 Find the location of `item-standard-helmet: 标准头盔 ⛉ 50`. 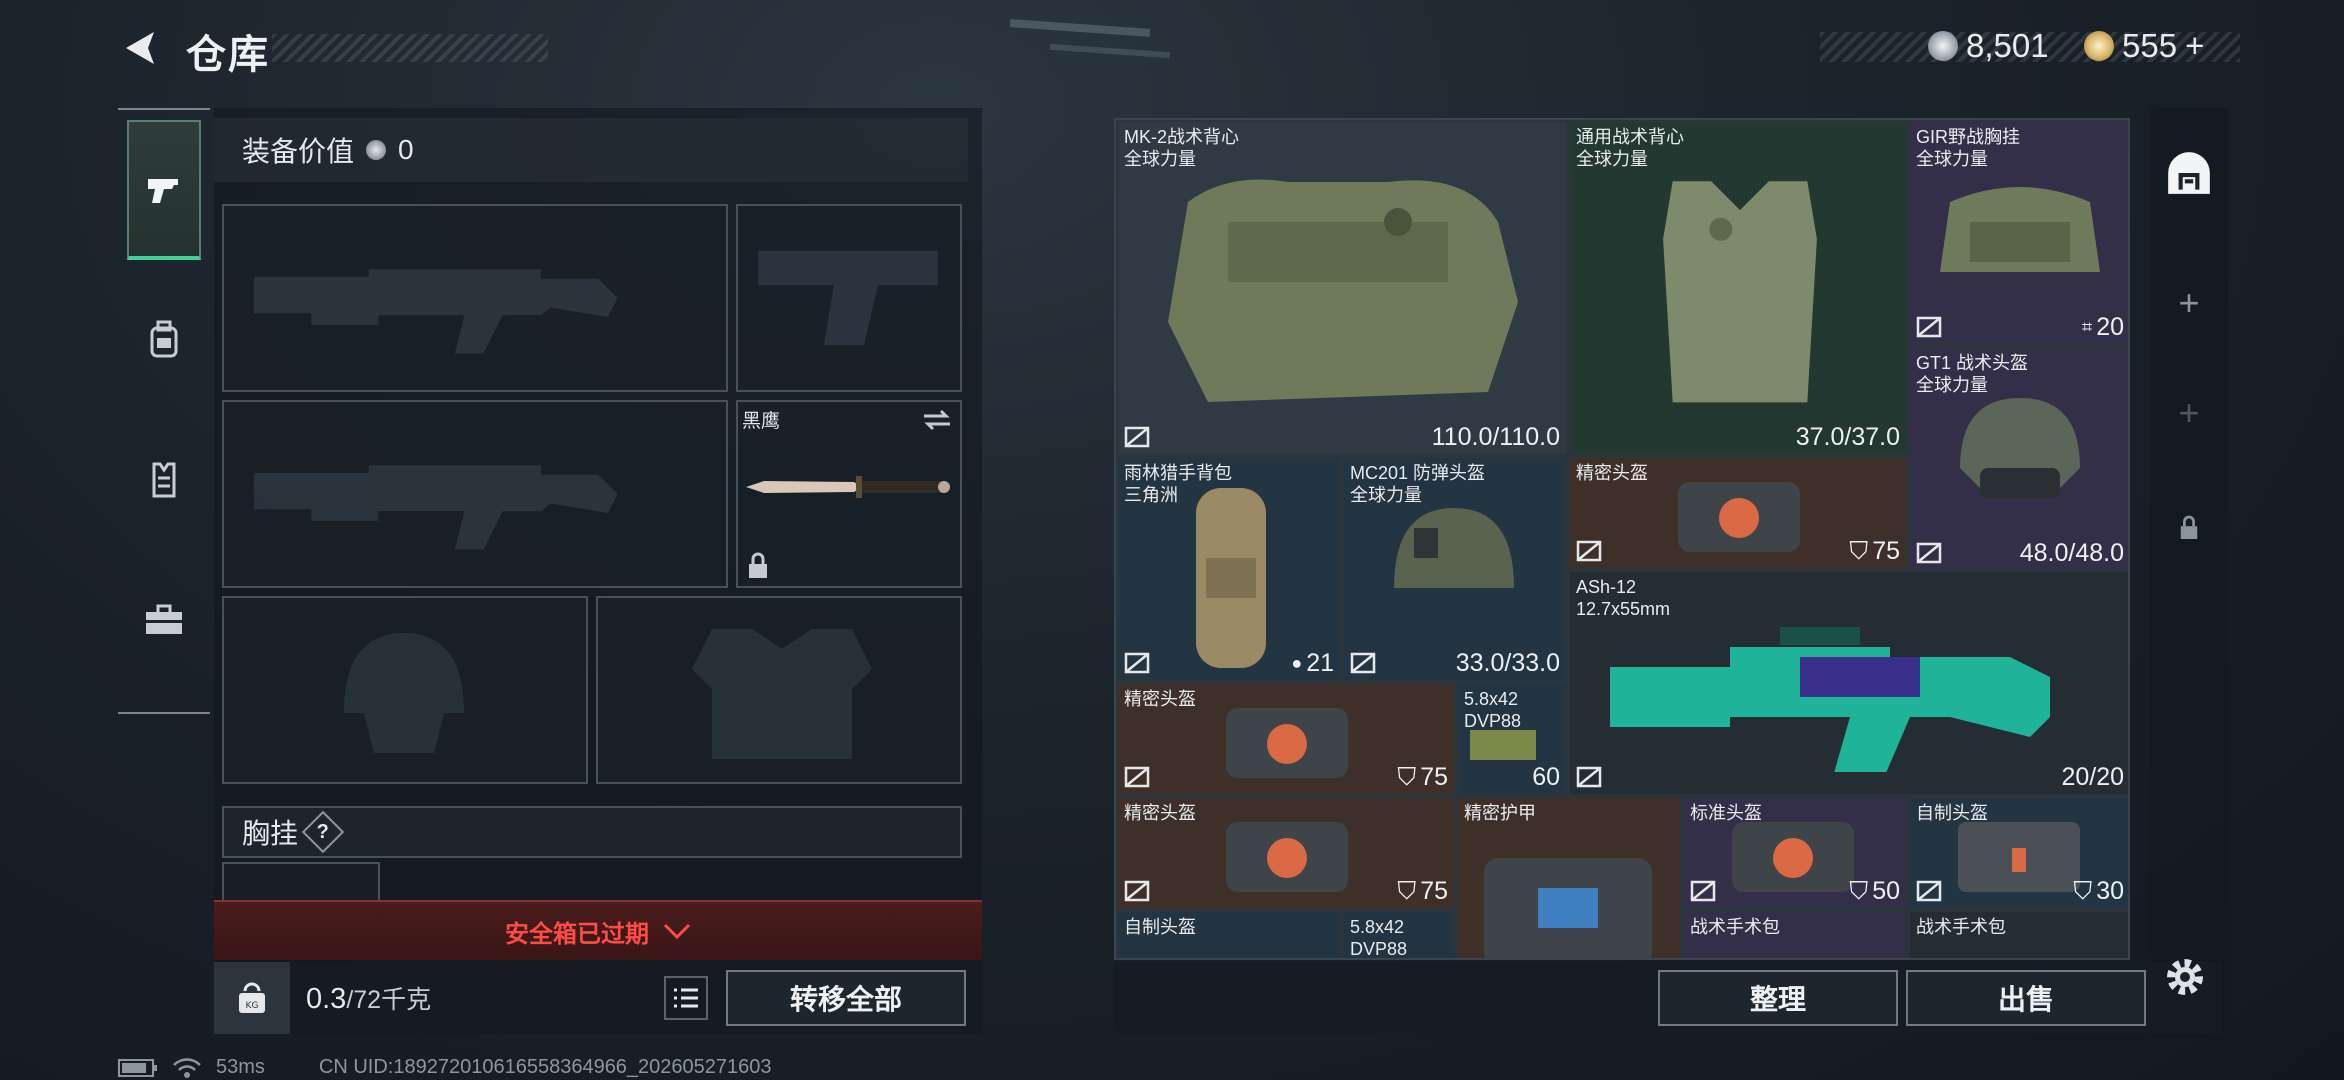

item-standard-helmet: 标准头盔 ⛉ 50 is located at coordinates (1795, 853).